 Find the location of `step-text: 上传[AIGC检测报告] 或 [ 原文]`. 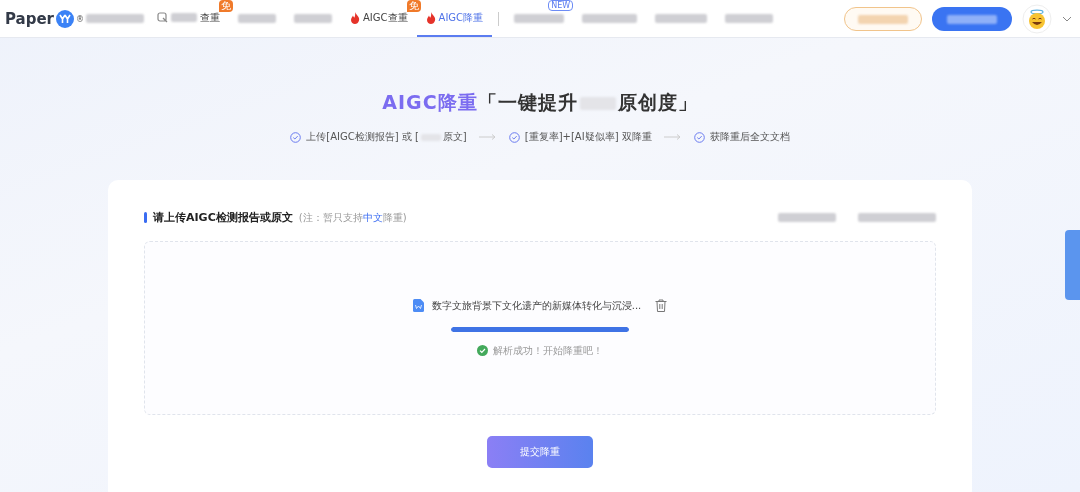

step-text: 上传[AIGC检测报告] 或 [ 原文] is located at coordinates (386, 137).